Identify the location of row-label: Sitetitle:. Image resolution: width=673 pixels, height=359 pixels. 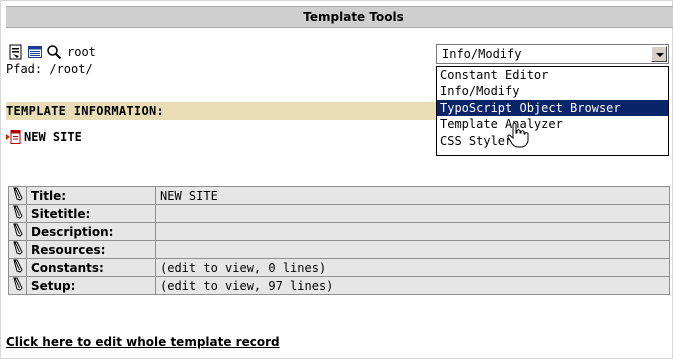
(91, 213).